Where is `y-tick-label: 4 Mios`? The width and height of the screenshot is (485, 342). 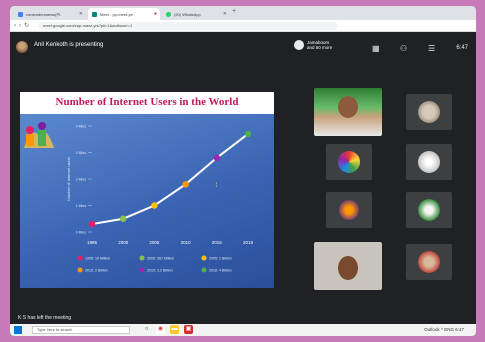
y-tick-label: 4 Mios is located at coordinates (81, 127).